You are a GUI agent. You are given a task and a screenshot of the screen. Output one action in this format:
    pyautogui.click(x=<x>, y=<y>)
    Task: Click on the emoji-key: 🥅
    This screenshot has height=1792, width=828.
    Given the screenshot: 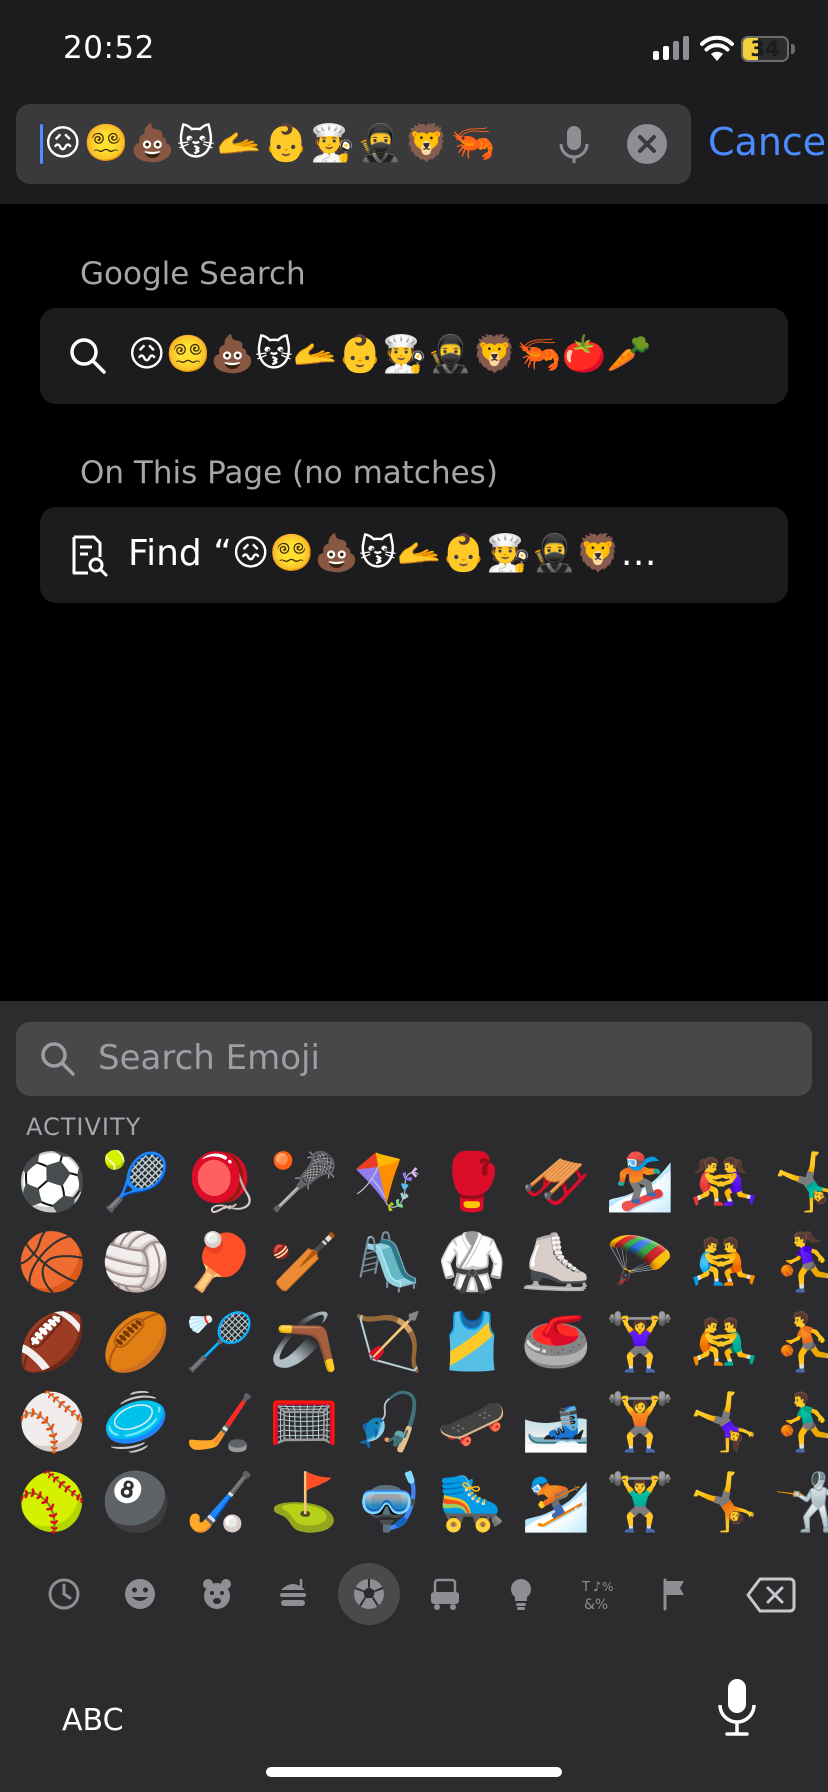 What is the action you would take?
    pyautogui.click(x=304, y=1423)
    